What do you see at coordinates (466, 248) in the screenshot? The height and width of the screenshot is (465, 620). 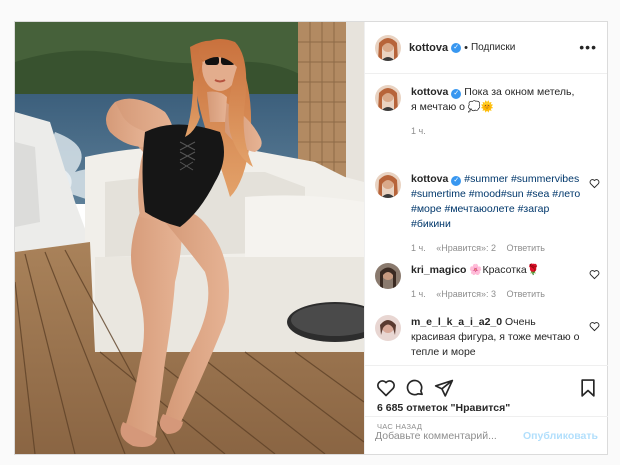 I see `comment-likes: «Нравится»: 2` at bounding box center [466, 248].